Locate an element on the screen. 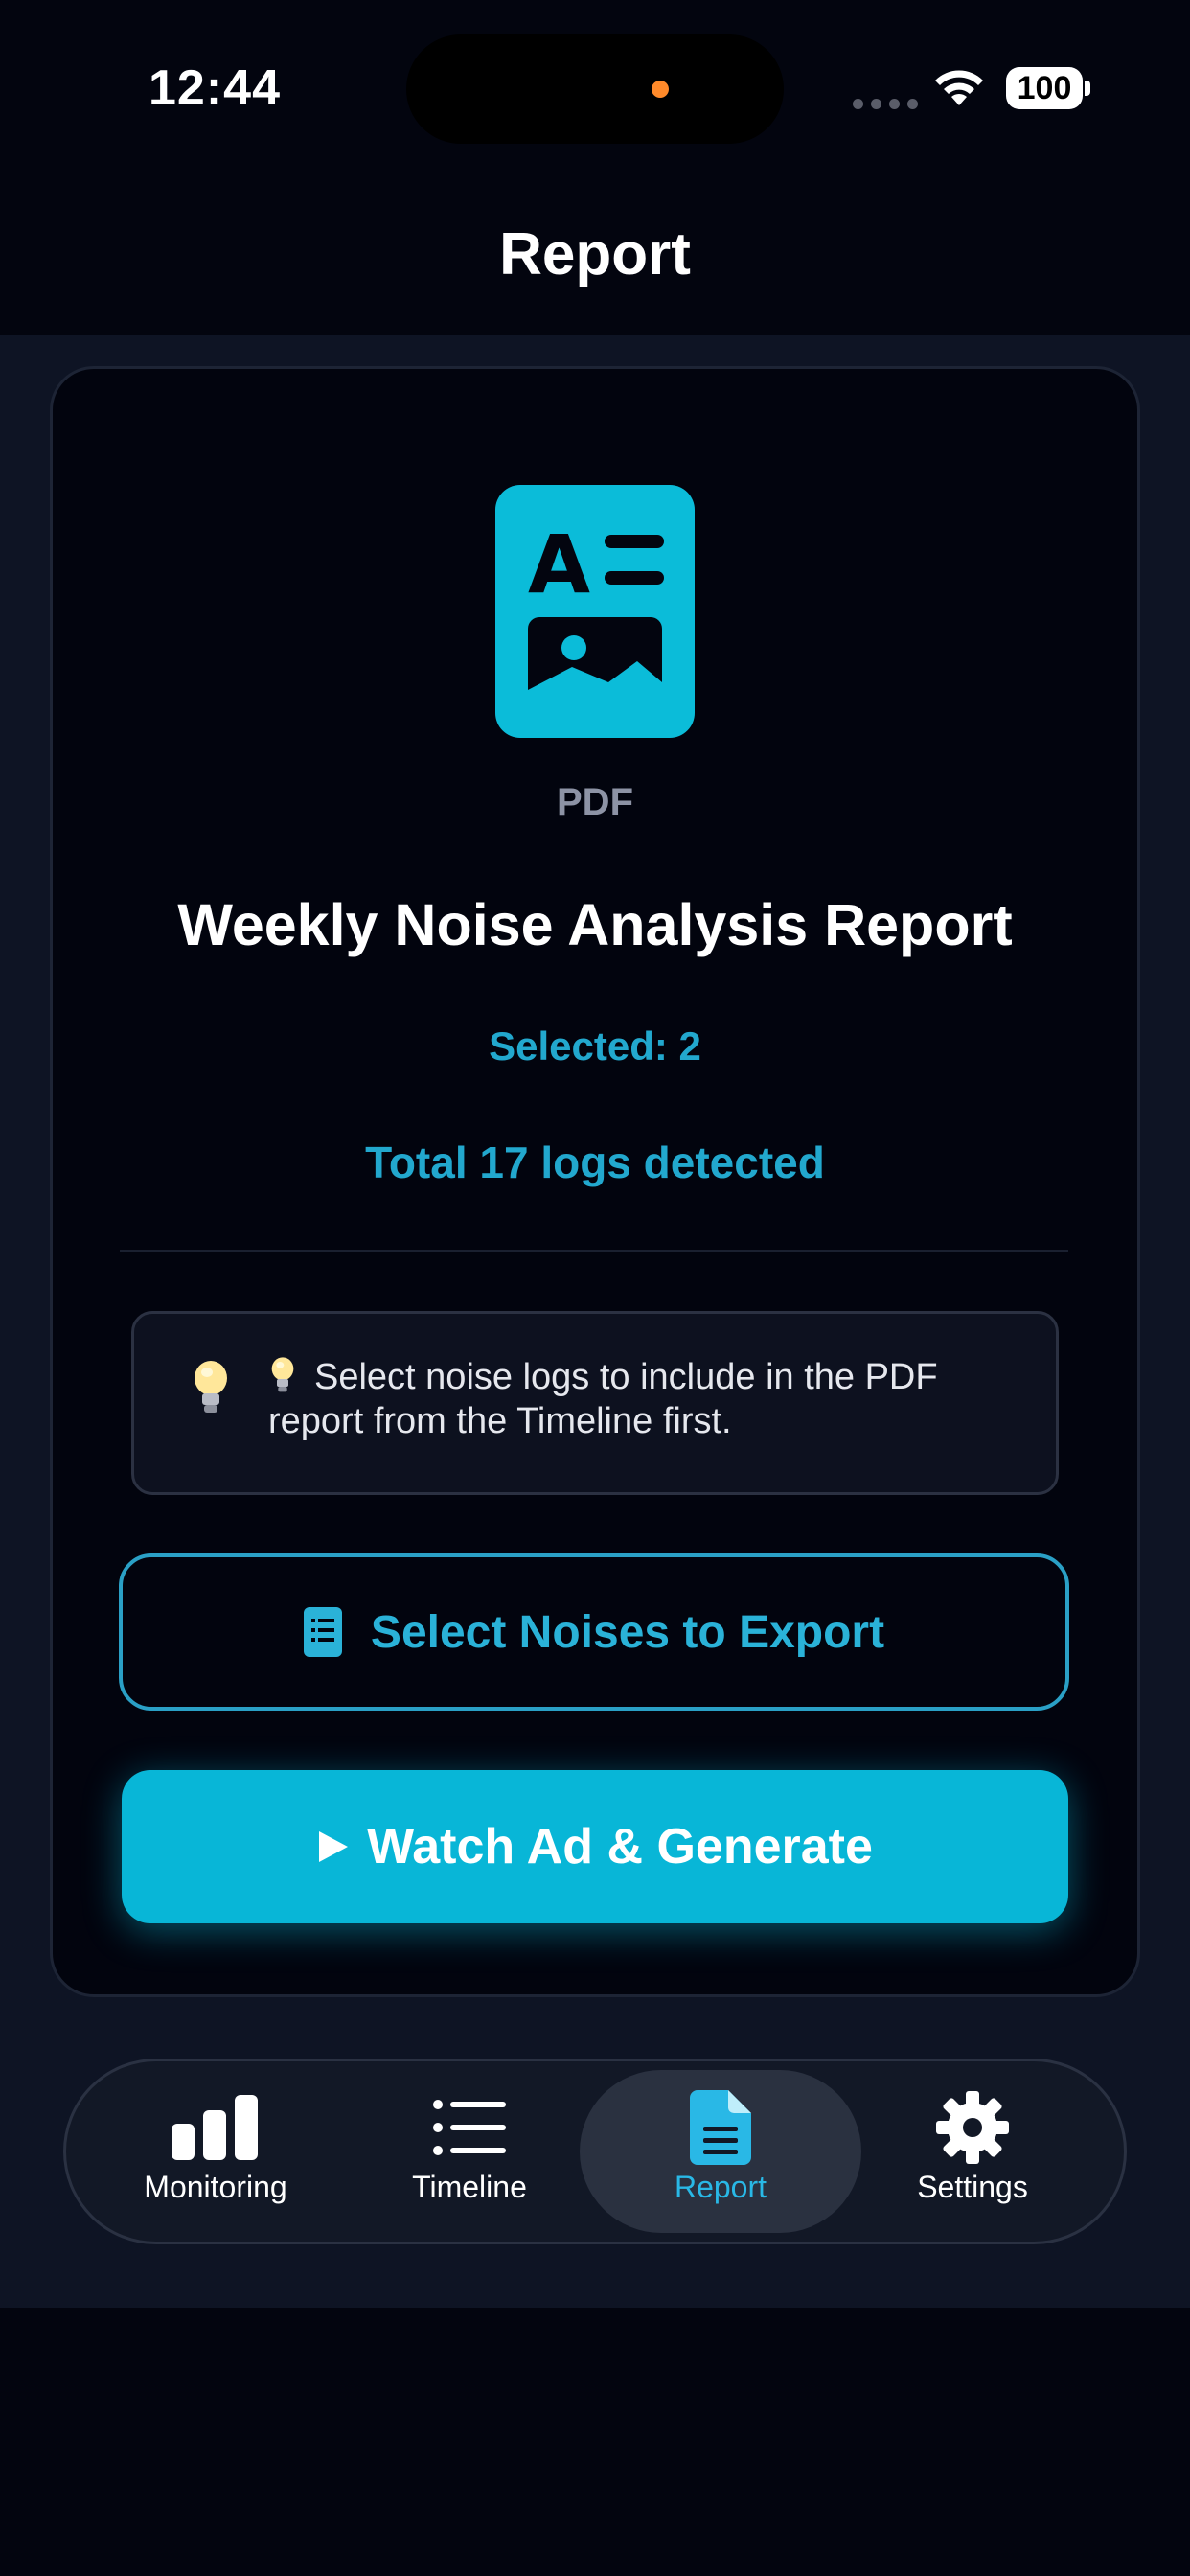 The height and width of the screenshot is (2576, 1190). lightbulb-icon is located at coordinates (211, 1387).